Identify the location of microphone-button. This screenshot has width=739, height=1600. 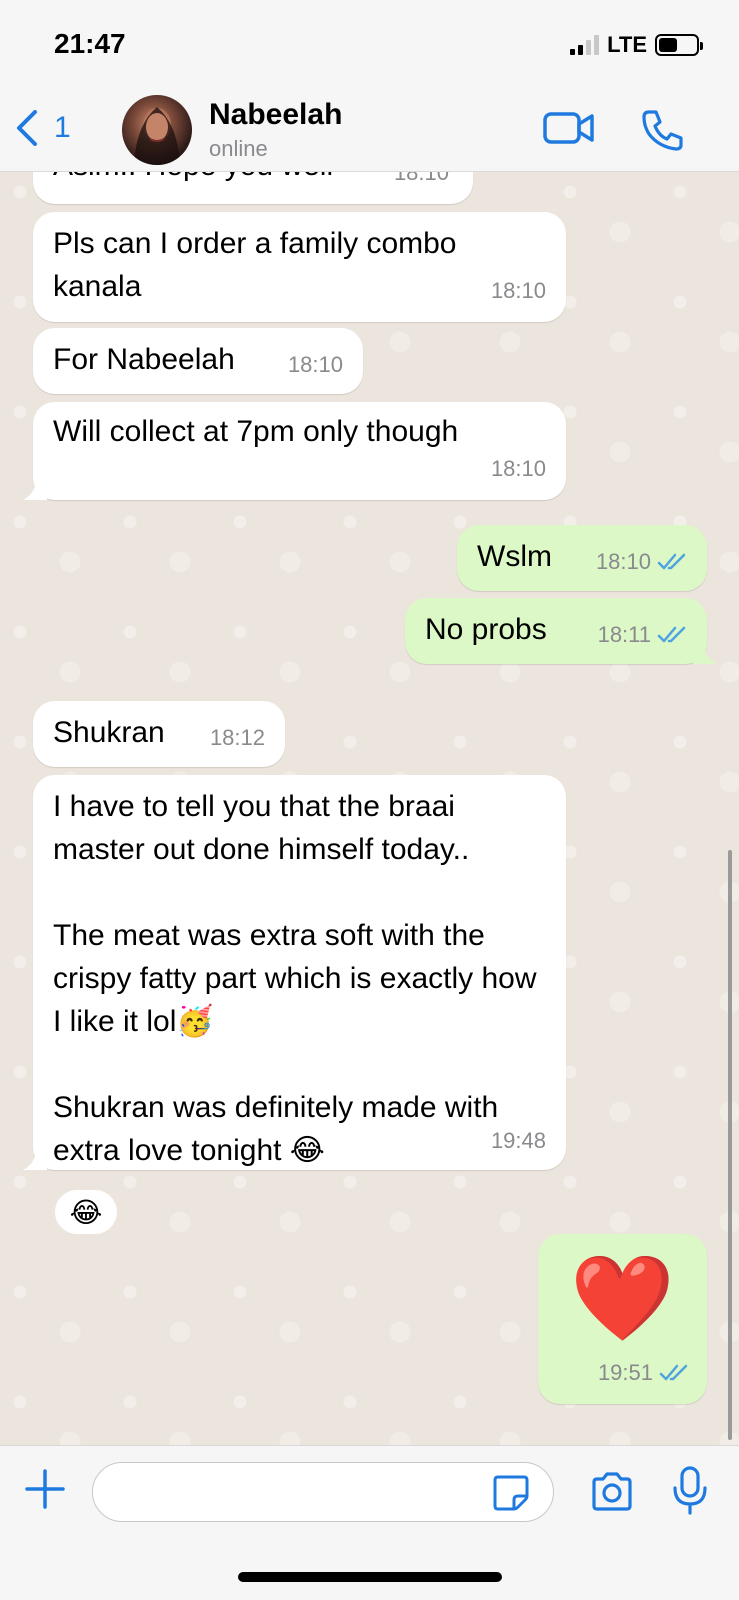
(690, 1493).